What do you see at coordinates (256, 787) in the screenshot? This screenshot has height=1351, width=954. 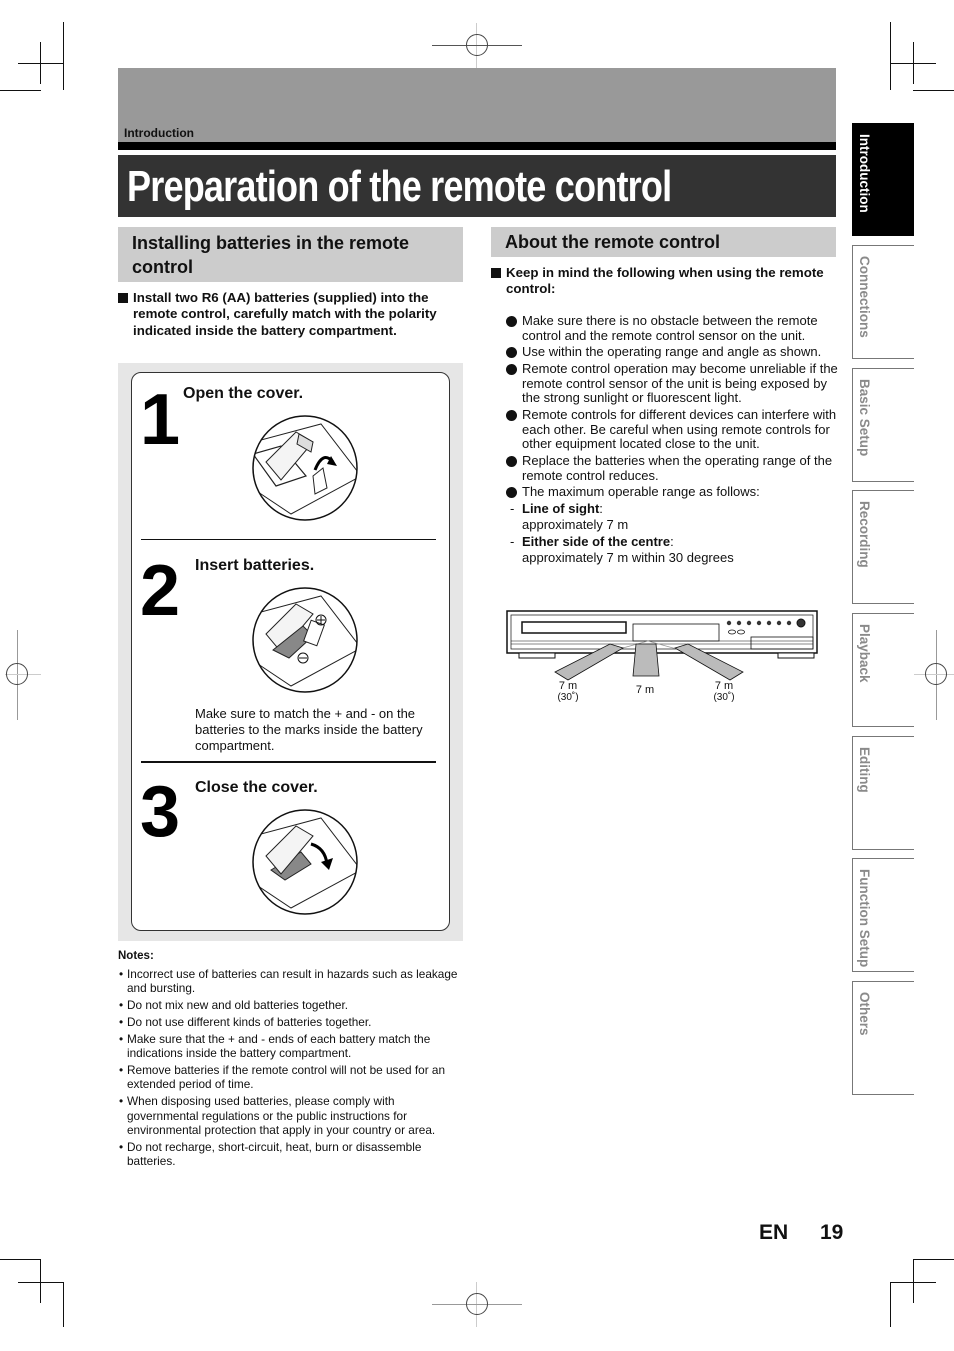 I see `step-3-title: Close the cover.` at bounding box center [256, 787].